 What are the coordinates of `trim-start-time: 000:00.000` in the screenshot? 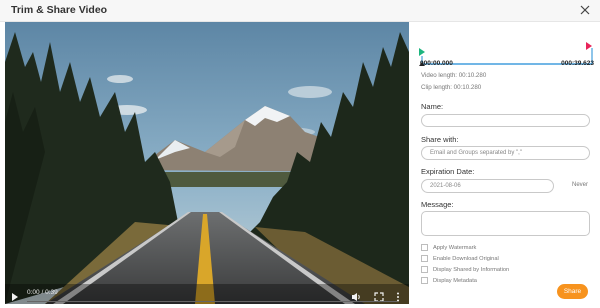 It's located at (436, 63).